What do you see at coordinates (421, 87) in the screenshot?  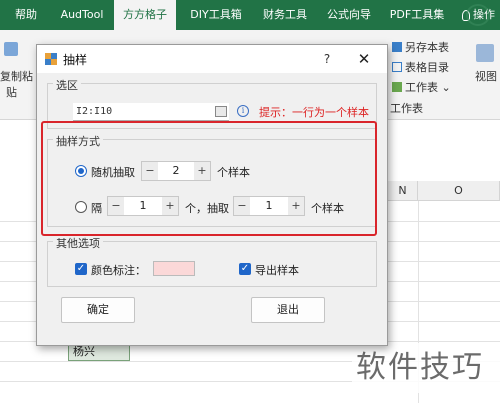 I see `worksheet-button: 工作表 ⌄` at bounding box center [421, 87].